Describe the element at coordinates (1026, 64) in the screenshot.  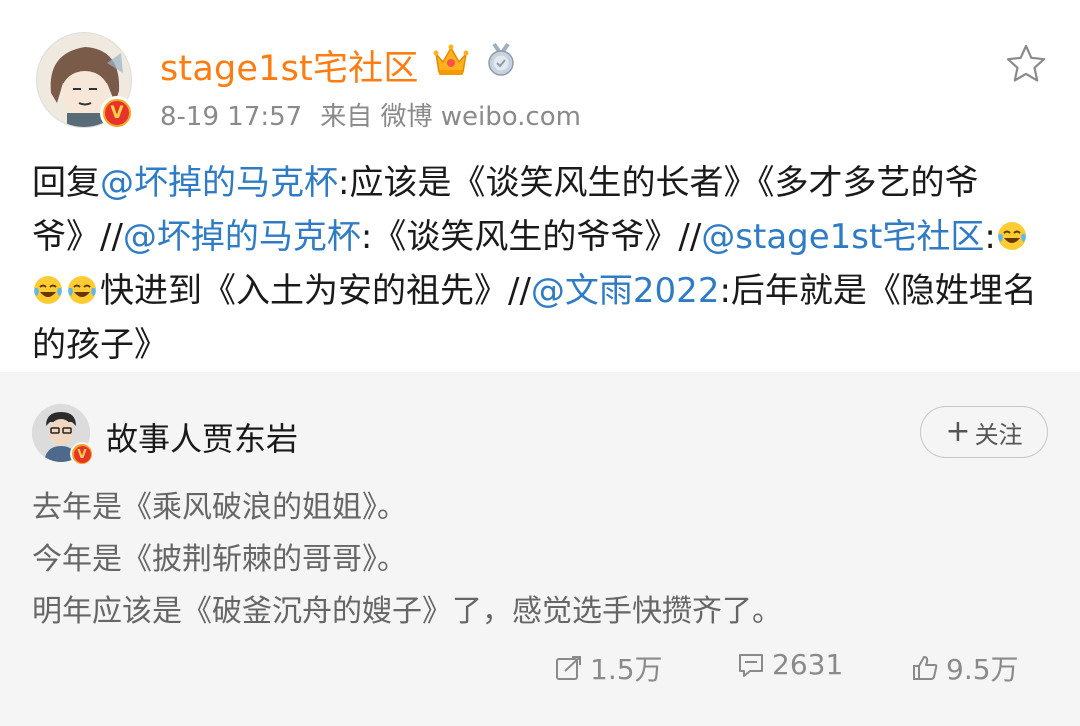
I see `star-icon` at that location.